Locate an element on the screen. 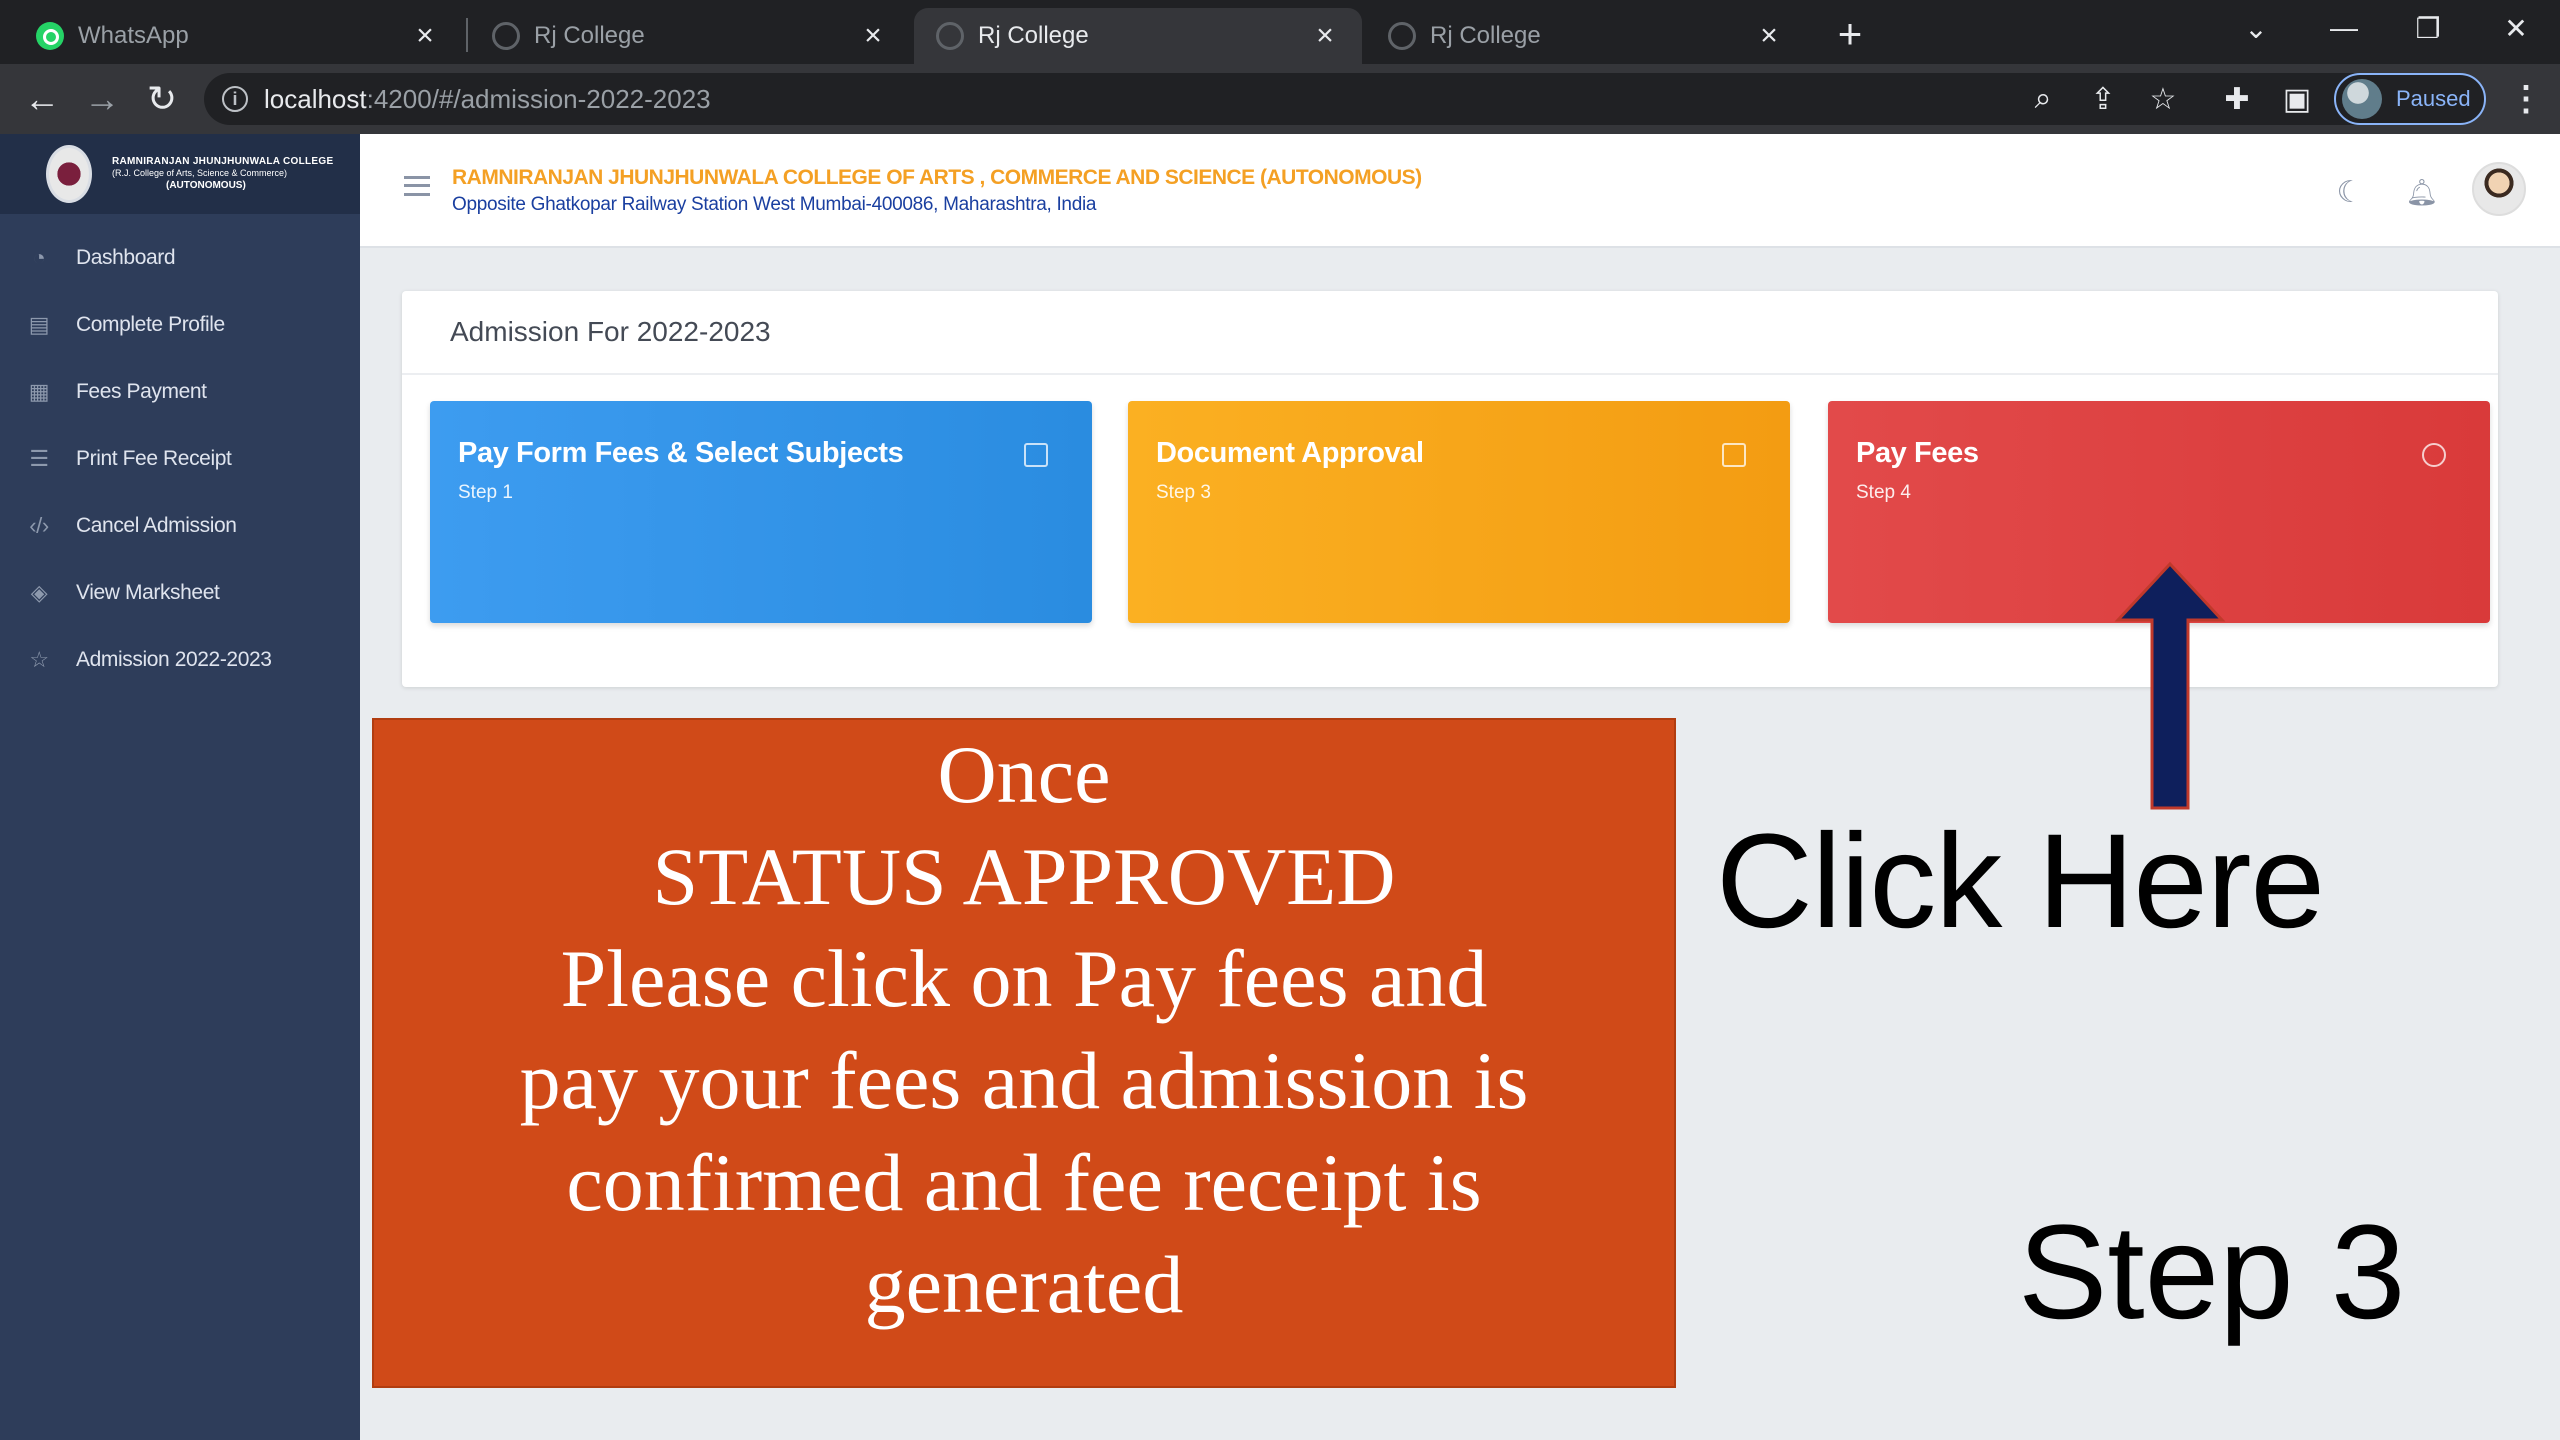 Image resolution: width=2560 pixels, height=1440 pixels. profile-status-label: Paused is located at coordinates (2433, 98).